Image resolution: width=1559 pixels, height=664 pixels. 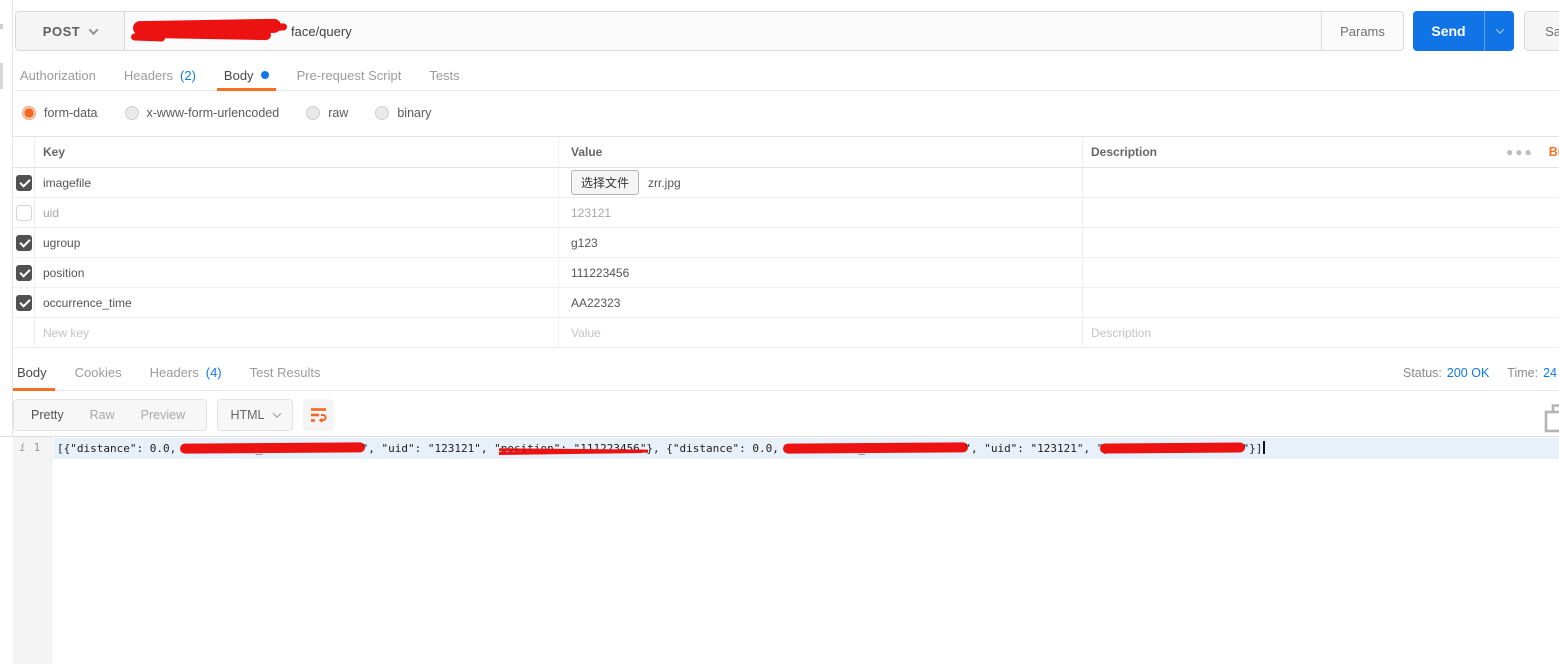 I want to click on table-row: position 111223456, so click(x=786, y=273).